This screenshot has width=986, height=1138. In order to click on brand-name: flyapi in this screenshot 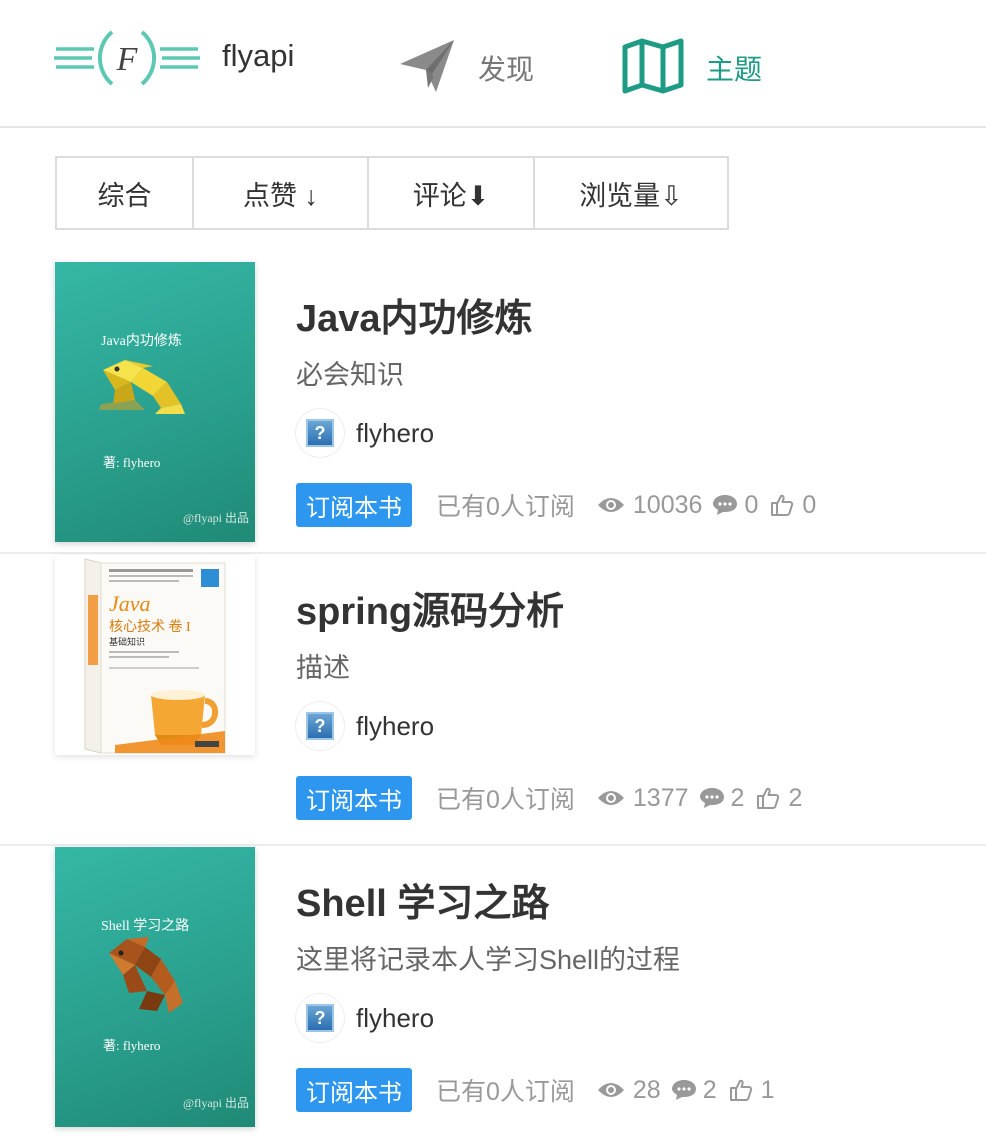, I will do `click(258, 56)`.